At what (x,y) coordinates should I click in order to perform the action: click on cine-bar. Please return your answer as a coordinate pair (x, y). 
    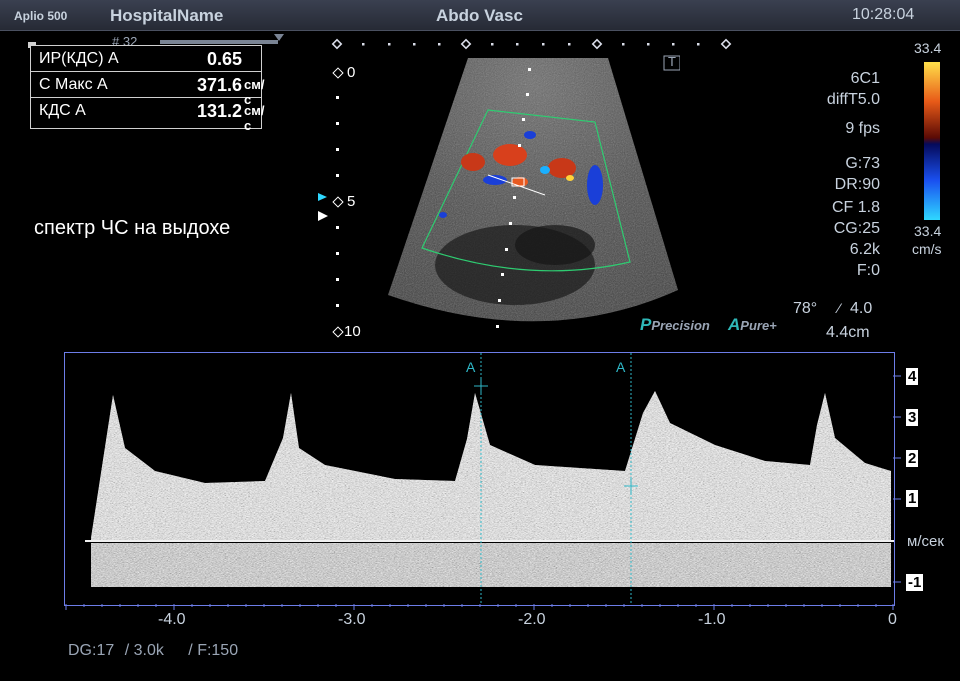
    Looking at the image, I should click on (219, 42).